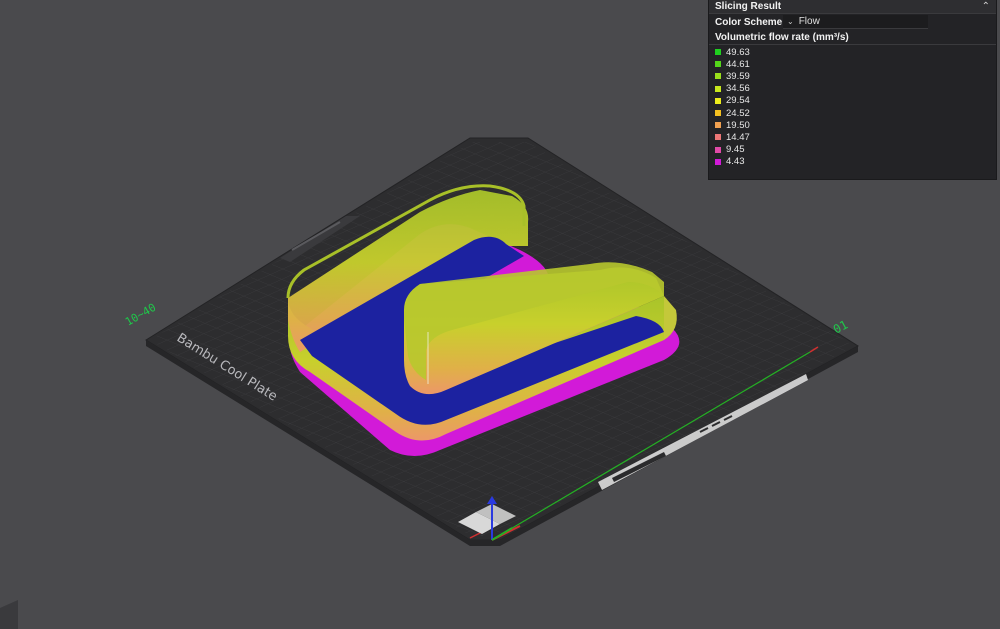 The image size is (1000, 629). I want to click on color-scheme-dropdown: ⌄ Flow, so click(855, 22).